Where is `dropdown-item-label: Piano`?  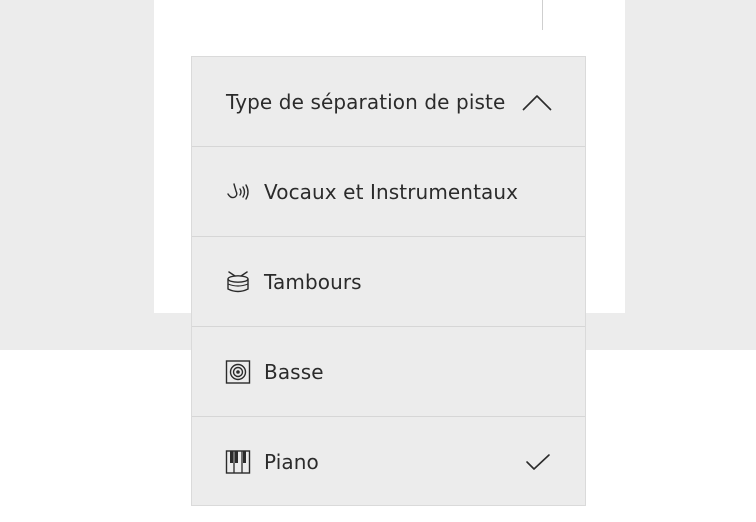
dropdown-item-label: Piano is located at coordinates (291, 462).